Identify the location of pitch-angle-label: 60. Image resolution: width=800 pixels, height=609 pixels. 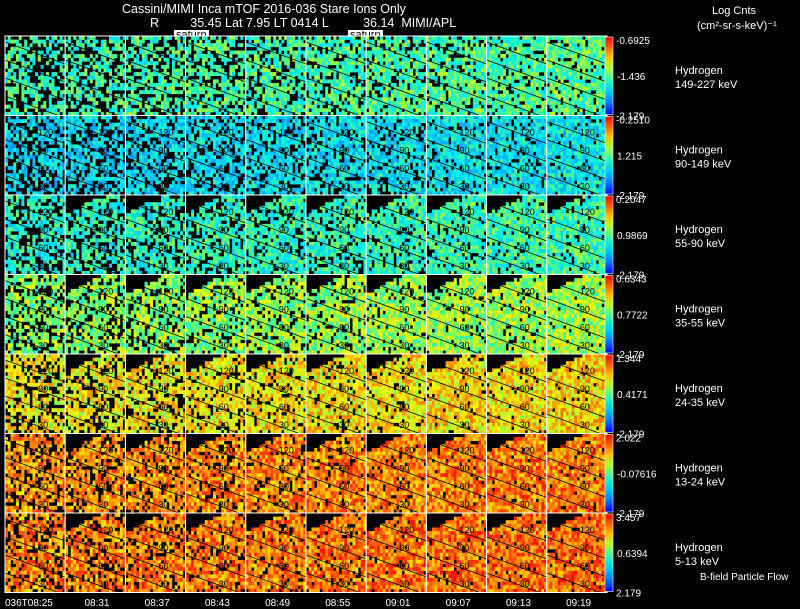
(164, 169).